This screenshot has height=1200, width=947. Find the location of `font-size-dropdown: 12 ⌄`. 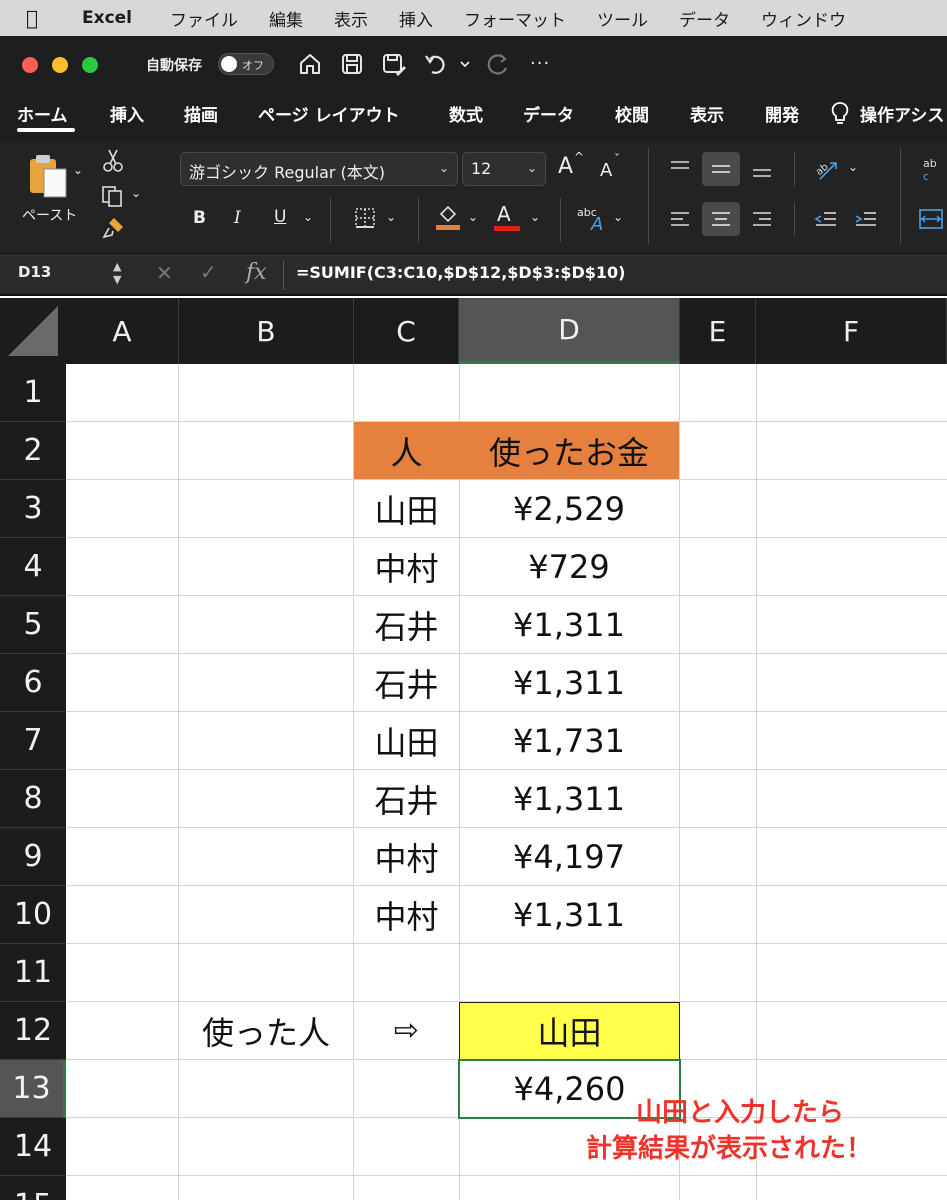

font-size-dropdown: 12 ⌄ is located at coordinates (504, 169).